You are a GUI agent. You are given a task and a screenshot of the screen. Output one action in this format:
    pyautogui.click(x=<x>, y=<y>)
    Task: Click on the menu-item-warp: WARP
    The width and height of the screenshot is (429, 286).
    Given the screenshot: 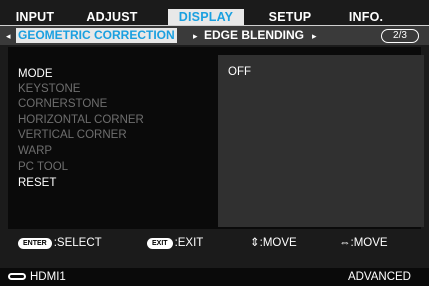 What is the action you would take?
    pyautogui.click(x=35, y=151)
    